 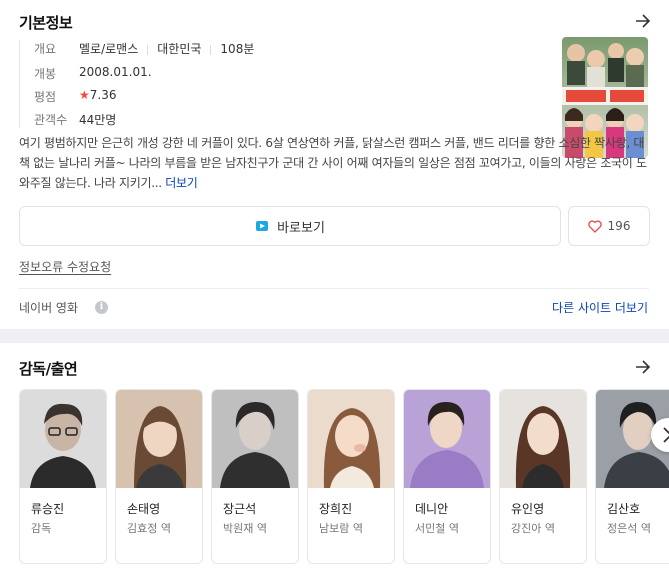 What do you see at coordinates (45, 97) in the screenshot?
I see `rating-label: 평점` at bounding box center [45, 97].